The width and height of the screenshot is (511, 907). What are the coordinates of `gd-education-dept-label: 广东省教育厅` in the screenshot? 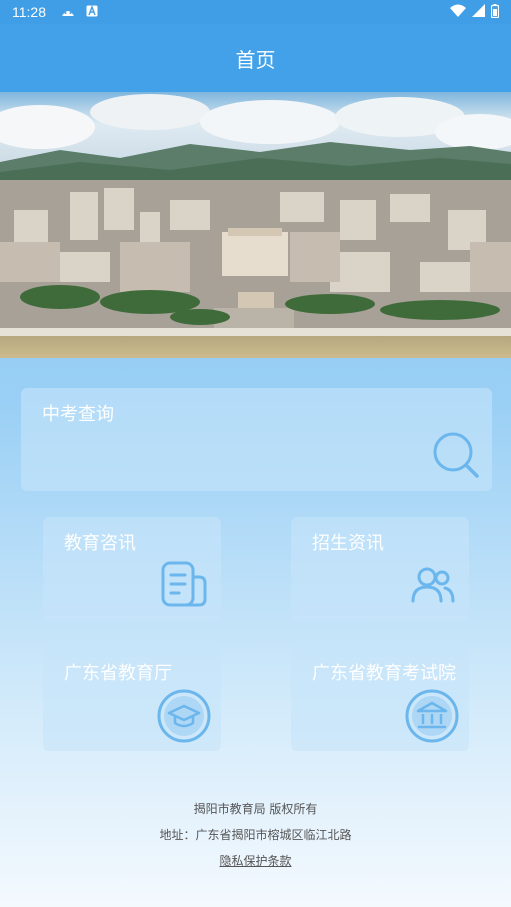 It's located at (118, 673).